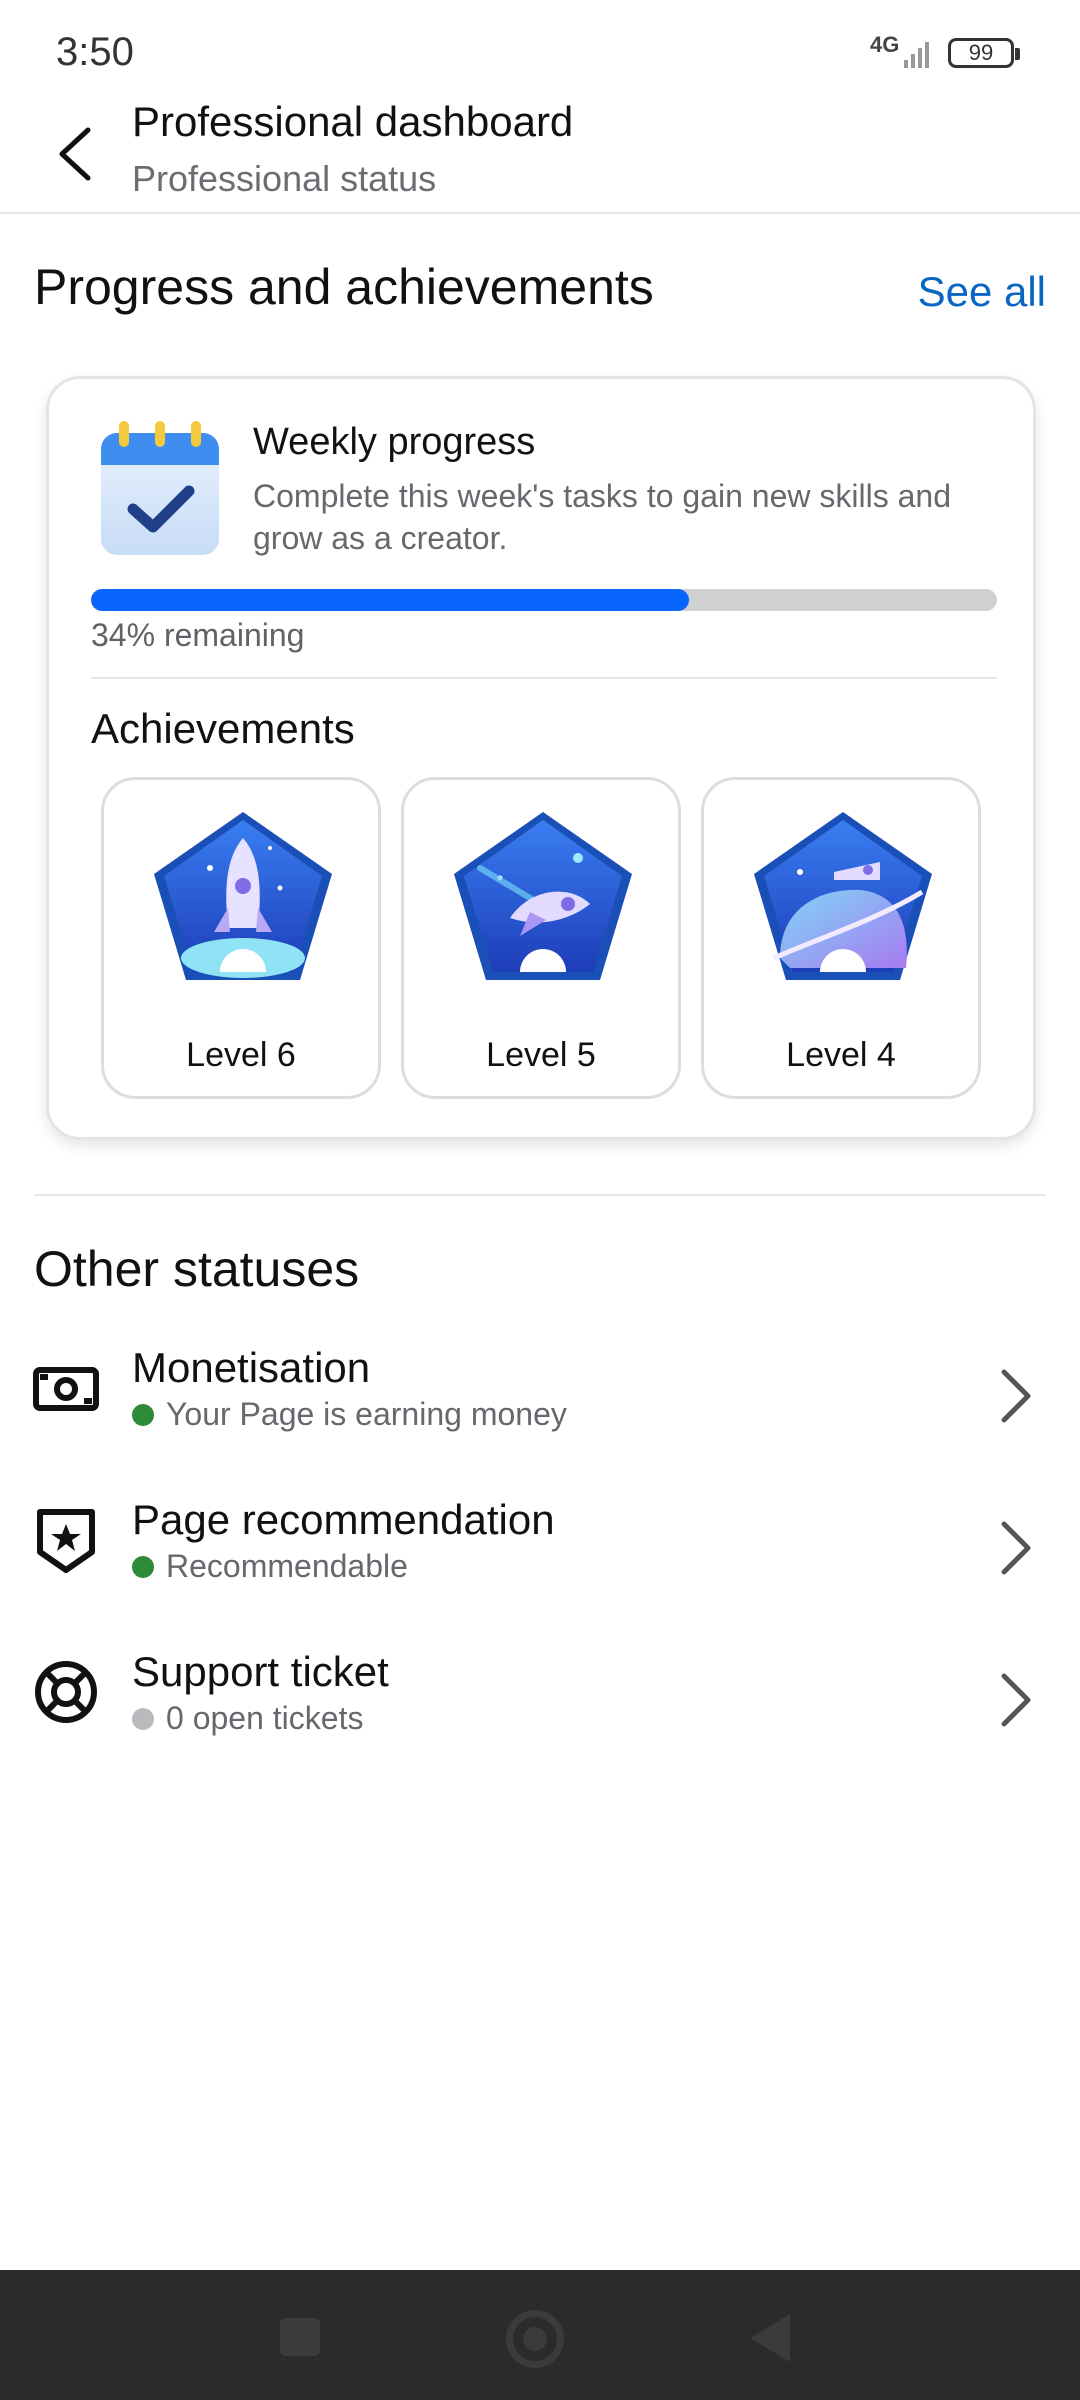 Image resolution: width=1080 pixels, height=2400 pixels. I want to click on shield-star-icon, so click(66, 1541).